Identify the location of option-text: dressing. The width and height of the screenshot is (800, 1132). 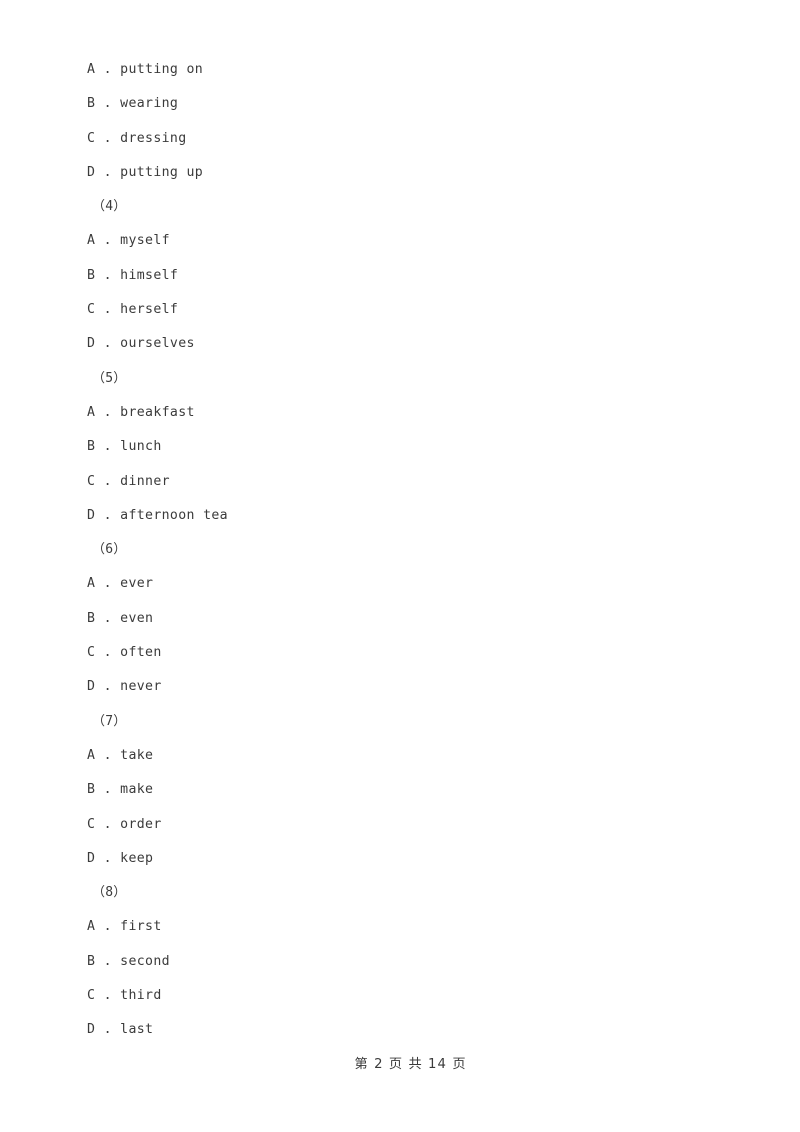
(153, 138).